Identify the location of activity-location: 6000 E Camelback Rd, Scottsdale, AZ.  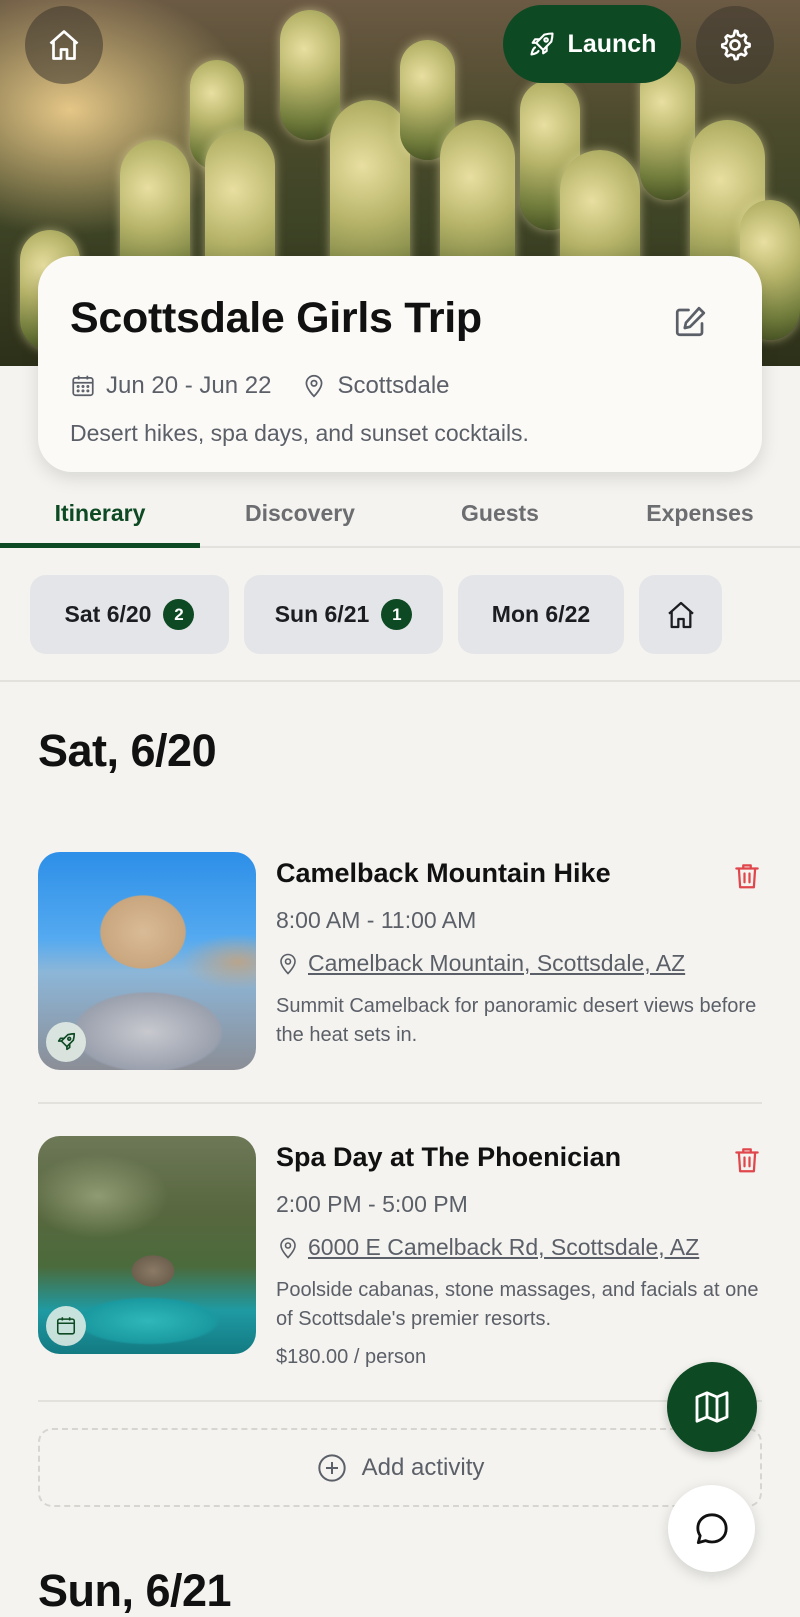
(487, 1247).